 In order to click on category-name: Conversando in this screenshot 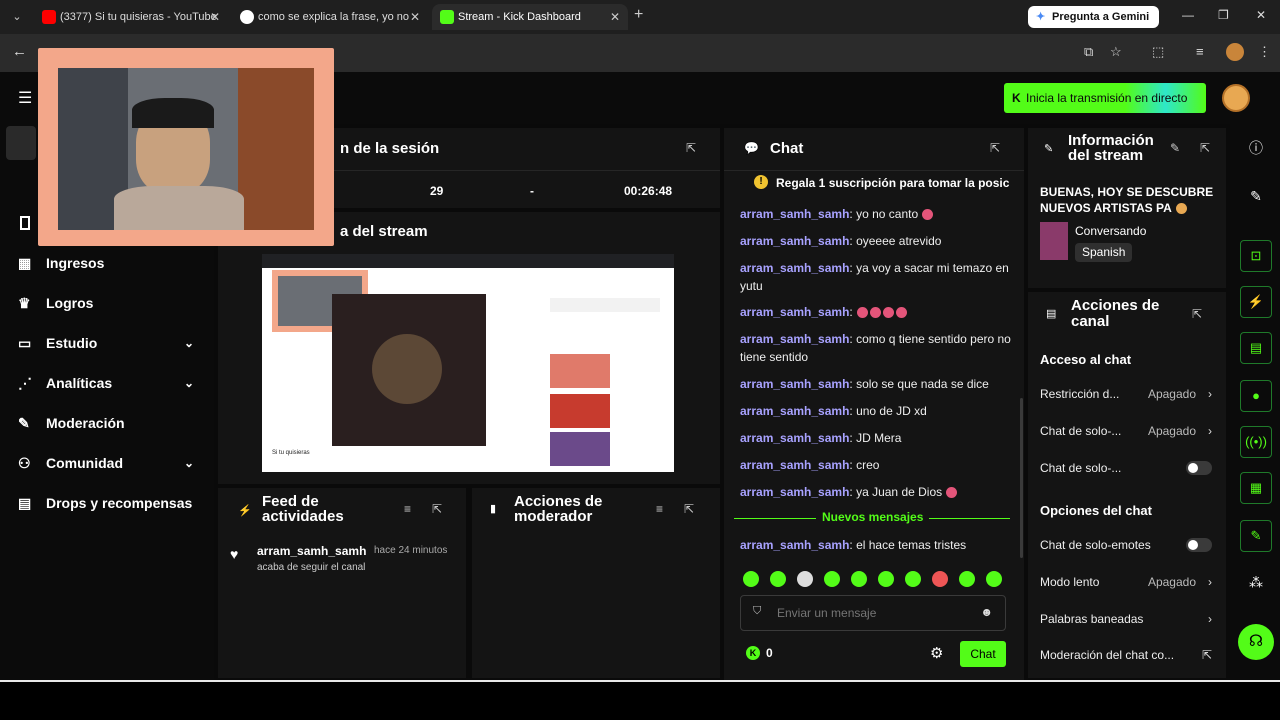, I will do `click(1110, 231)`.